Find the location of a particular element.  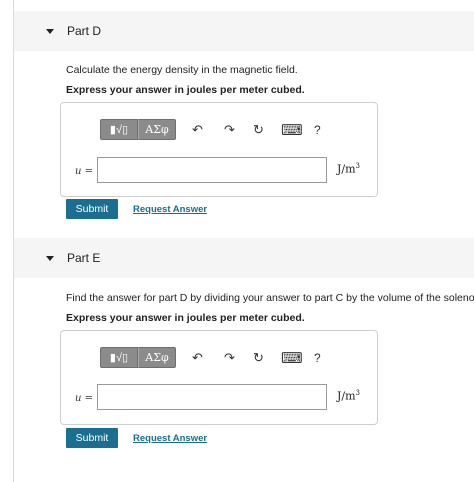

part-e-header: Part E is located at coordinates (244, 258).